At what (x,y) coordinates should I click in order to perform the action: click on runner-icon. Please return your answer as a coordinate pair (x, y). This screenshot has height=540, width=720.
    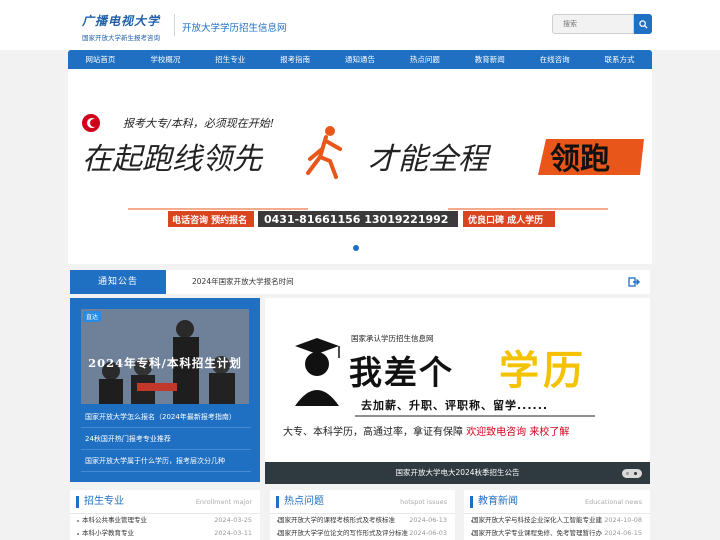
    Looking at the image, I should click on (324, 152).